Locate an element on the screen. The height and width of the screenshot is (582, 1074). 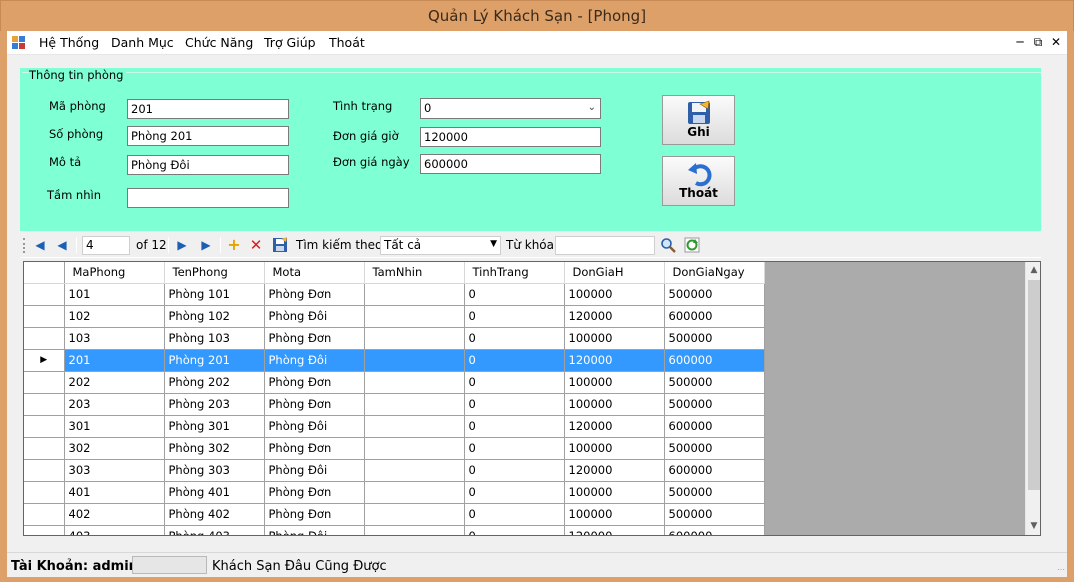
toolstrip-grip is located at coordinates (24, 245).